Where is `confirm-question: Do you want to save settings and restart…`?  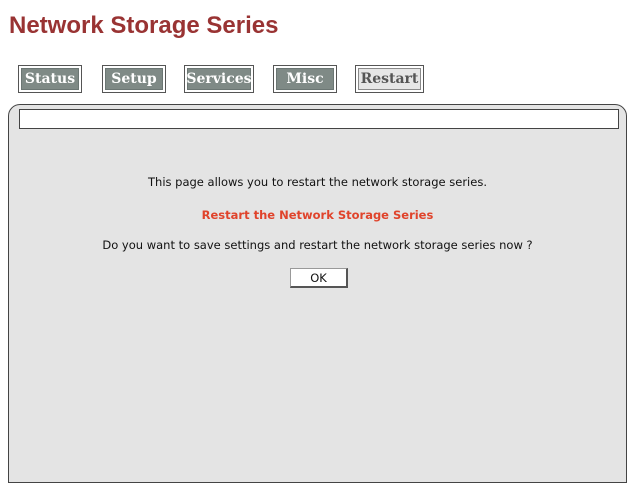 confirm-question: Do you want to save settings and restart… is located at coordinates (317, 245).